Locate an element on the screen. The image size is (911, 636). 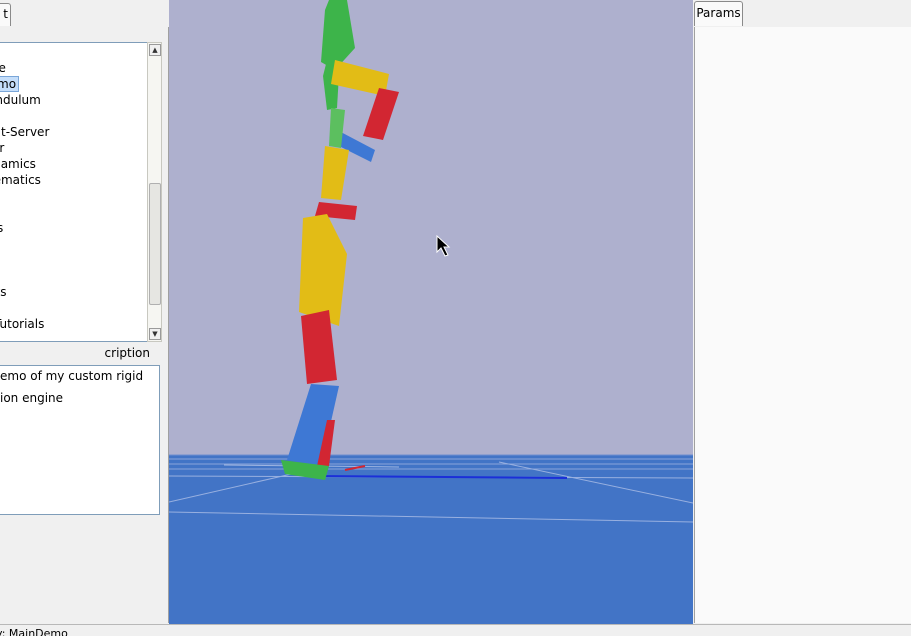
tab-left-panel: t is located at coordinates (5, 14).